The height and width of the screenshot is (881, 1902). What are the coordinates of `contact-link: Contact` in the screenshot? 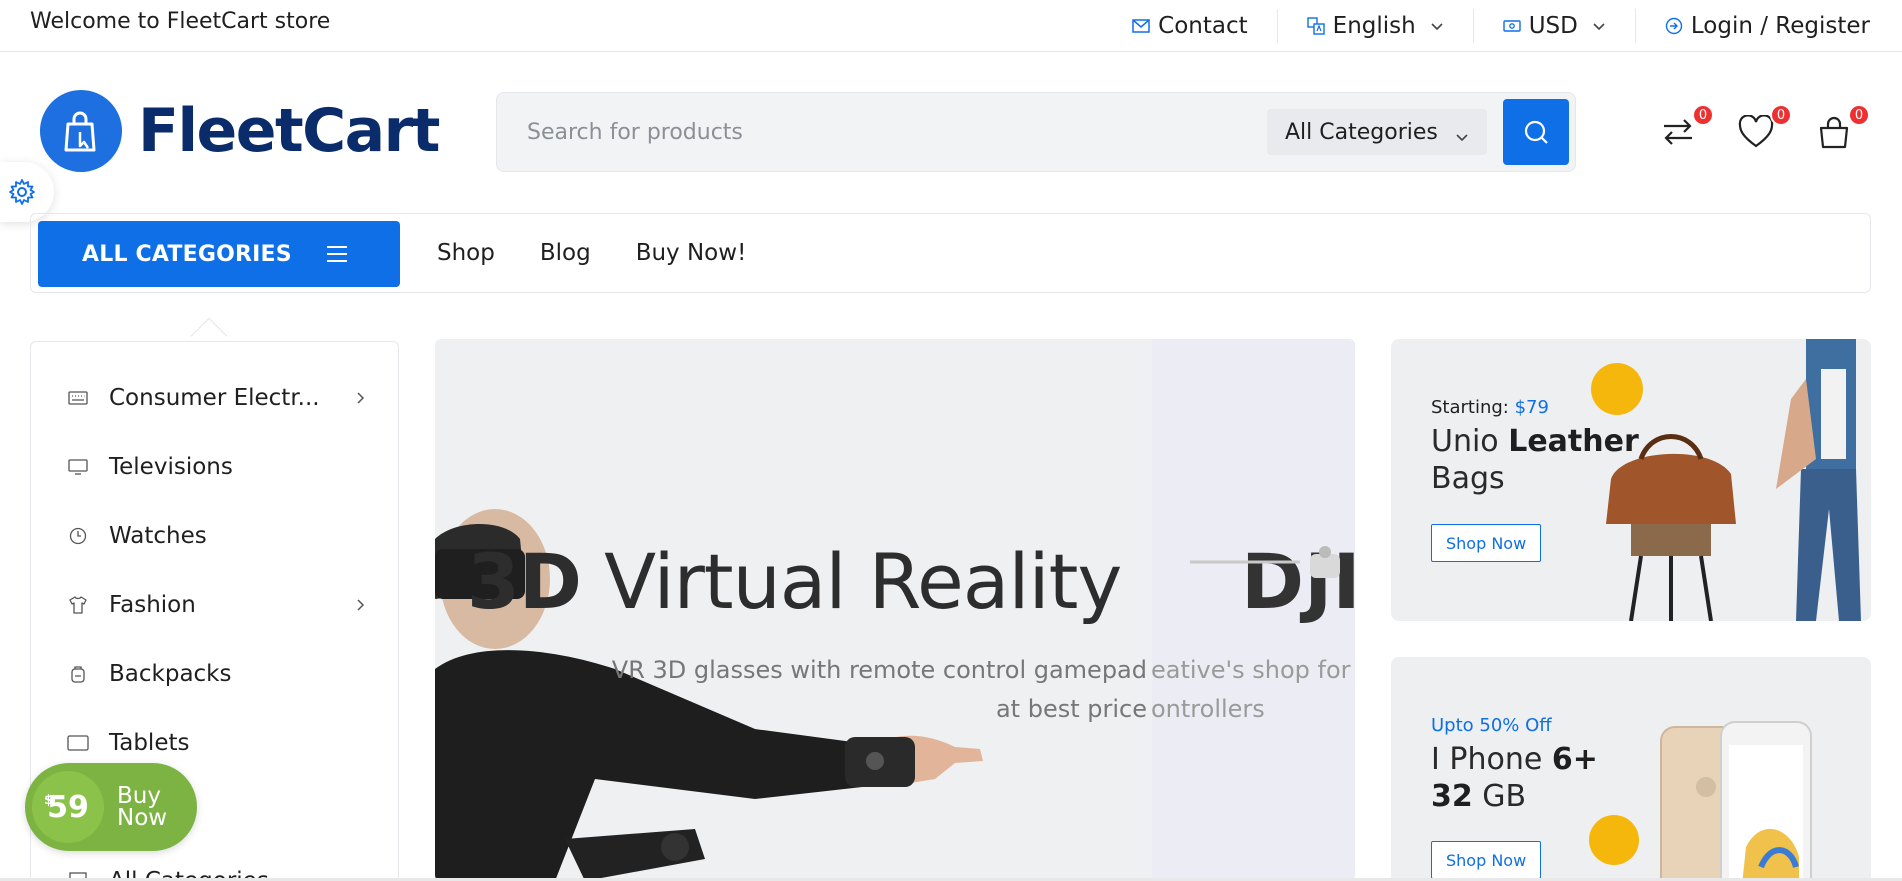 It's located at (1189, 26).